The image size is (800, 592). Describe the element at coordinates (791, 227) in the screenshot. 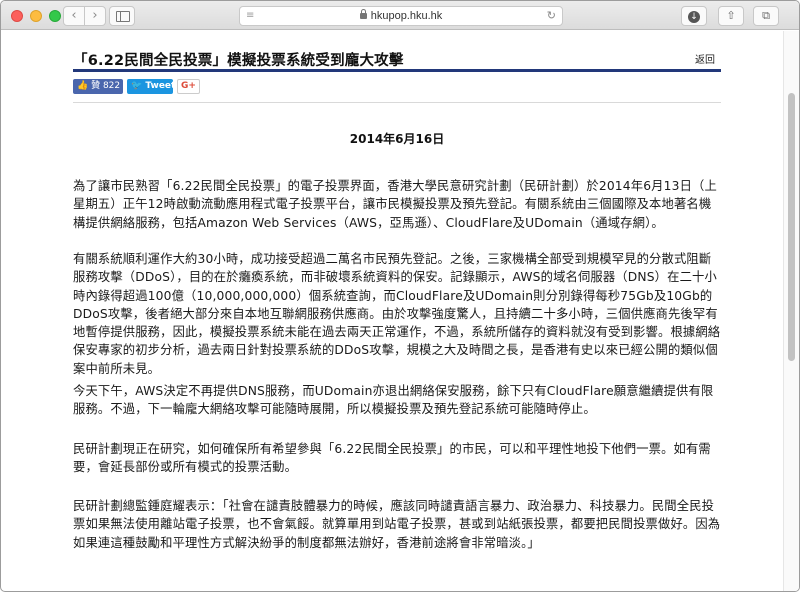

I see `scrollbar-thumb` at that location.